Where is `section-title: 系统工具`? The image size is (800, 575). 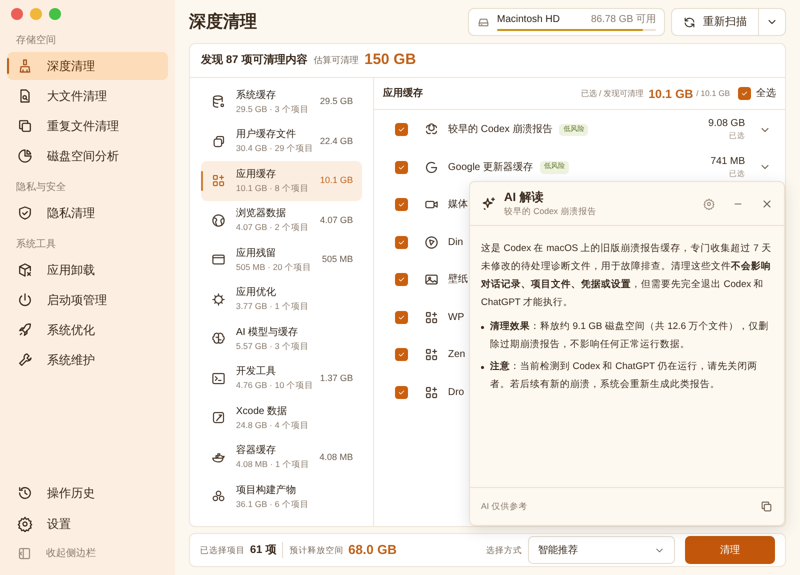
section-title: 系统工具 is located at coordinates (36, 245).